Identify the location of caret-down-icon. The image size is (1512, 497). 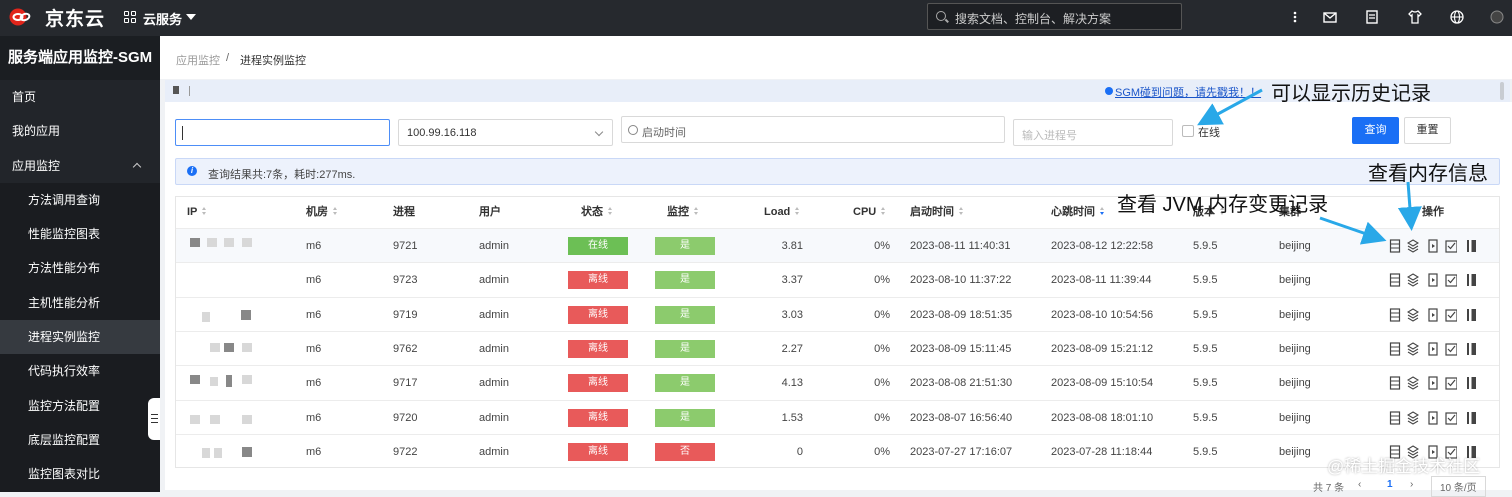
(191, 17).